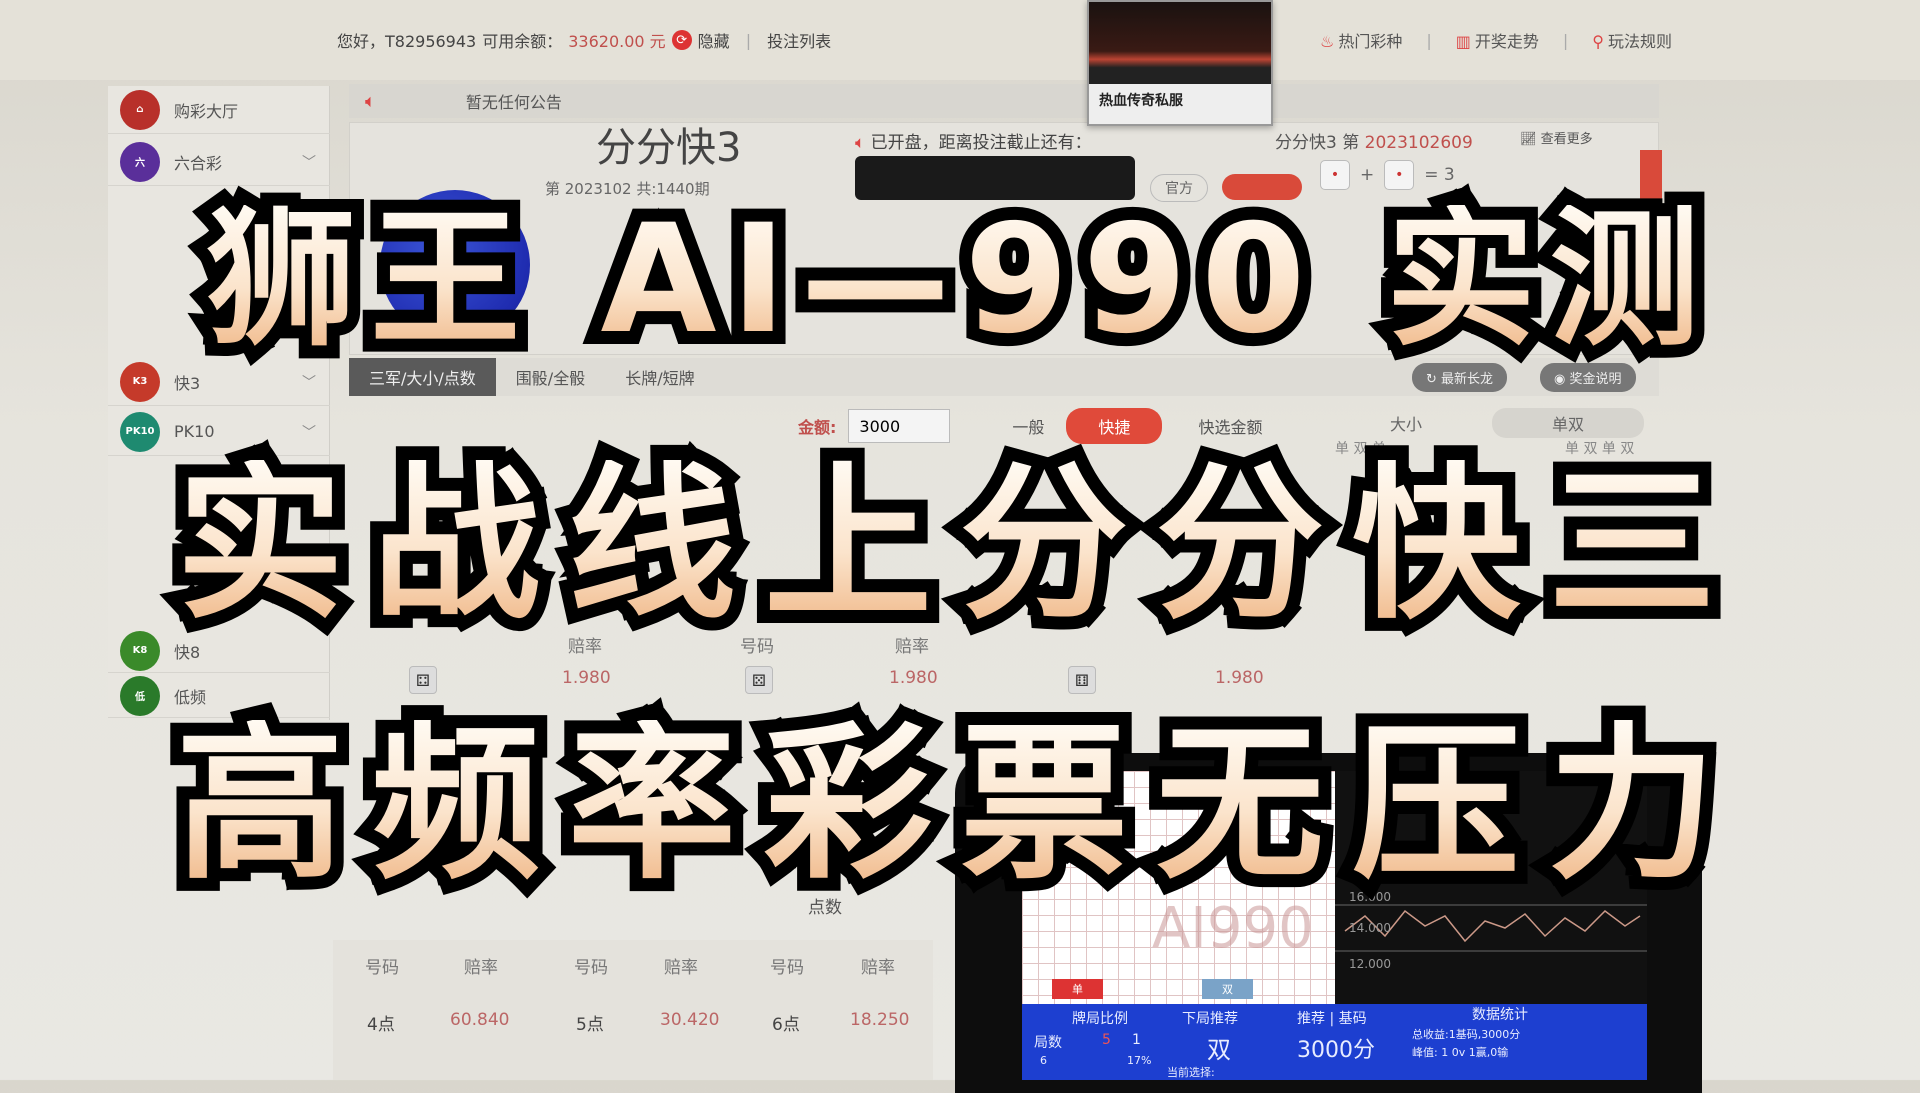  Describe the element at coordinates (1439, 175) in the screenshot. I see `result-sum: = 3` at that location.